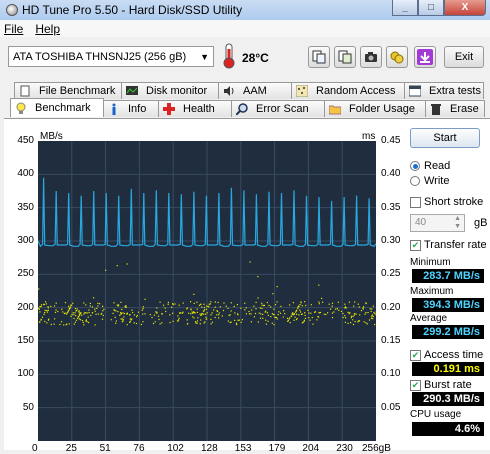 This screenshot has height=454, width=490. What do you see at coordinates (415, 202) in the screenshot?
I see `short-stroke-box` at bounding box center [415, 202].